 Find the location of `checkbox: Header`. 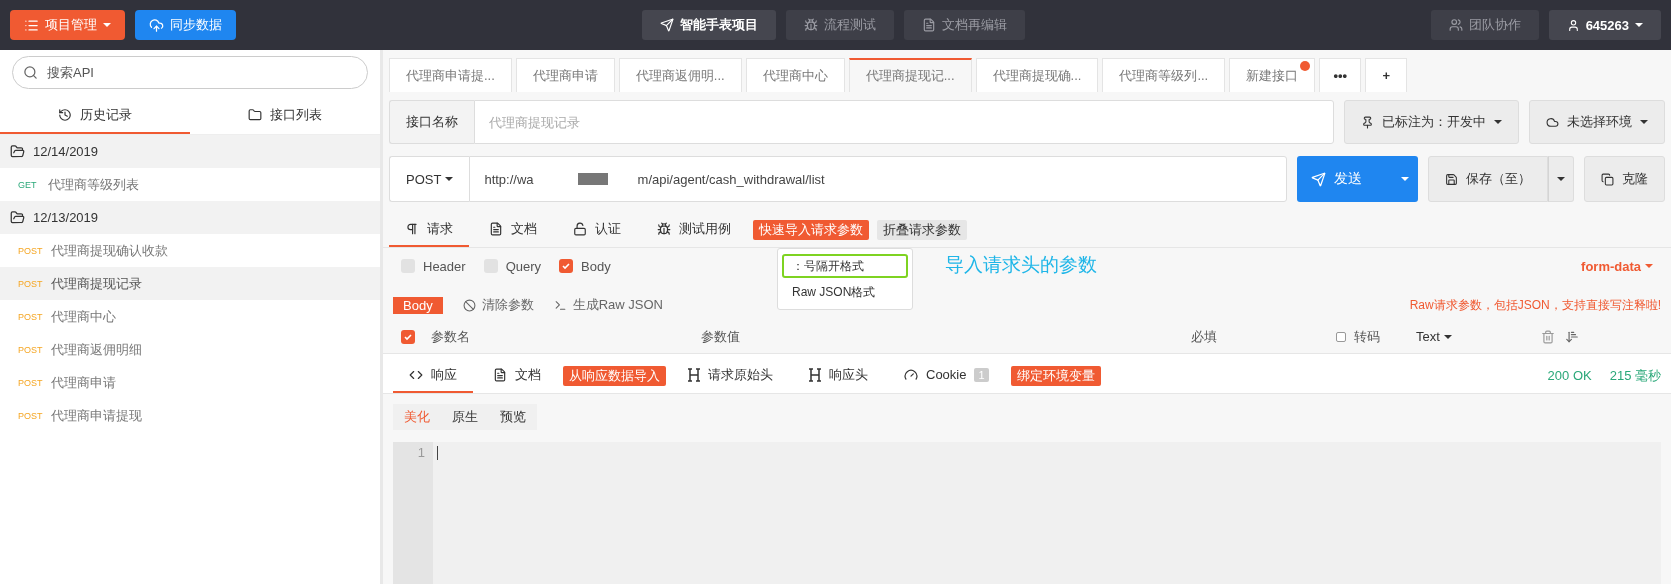

checkbox: Header is located at coordinates (433, 266).